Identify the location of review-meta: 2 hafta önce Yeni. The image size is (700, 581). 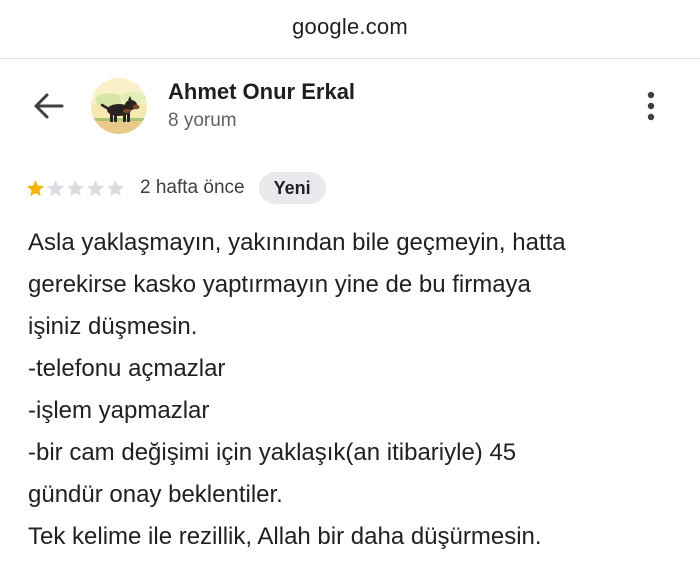
(176, 188).